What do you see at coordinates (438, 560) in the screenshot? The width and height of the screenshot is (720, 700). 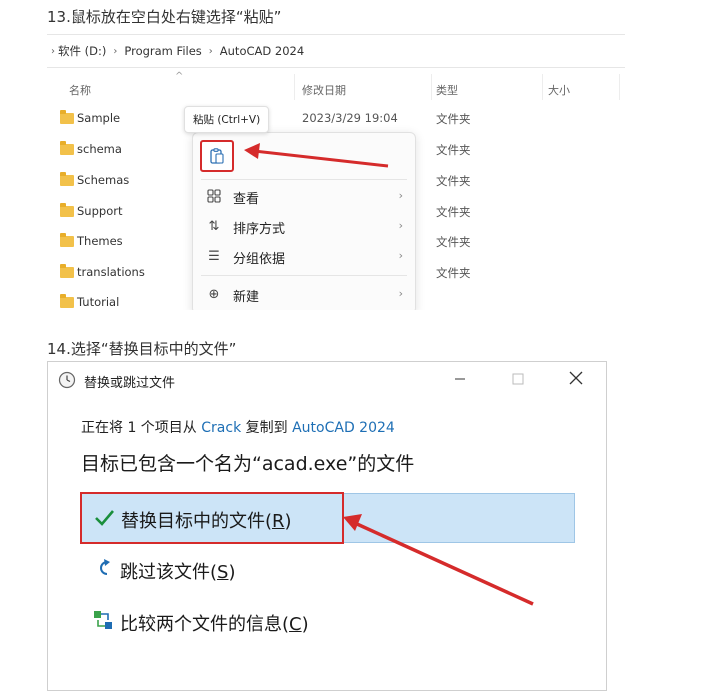 I see `annotation-arrow-replace` at bounding box center [438, 560].